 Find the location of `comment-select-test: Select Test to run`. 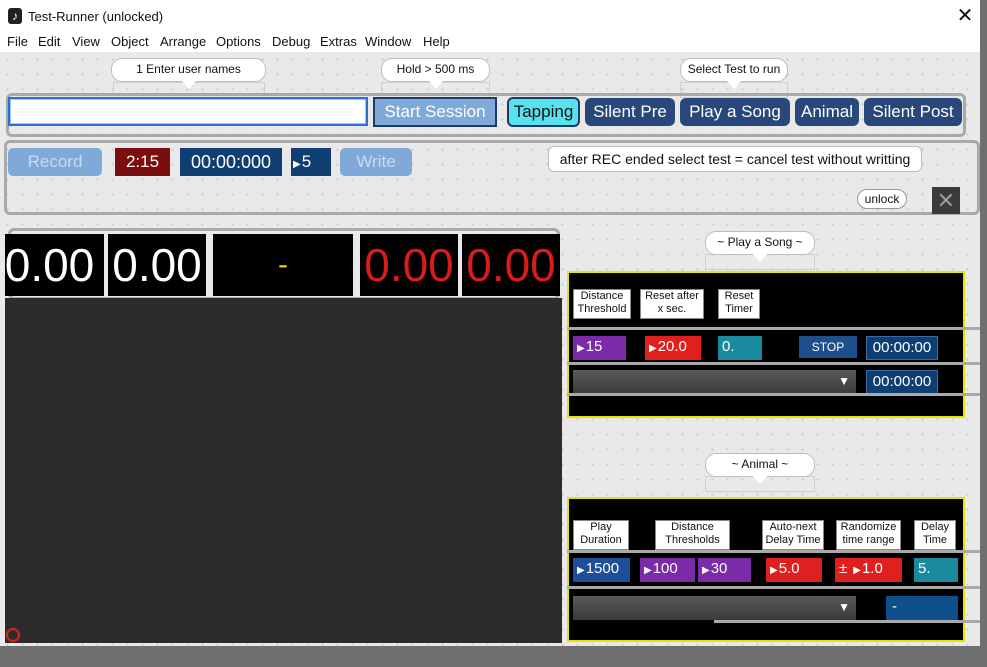

comment-select-test: Select Test to run is located at coordinates (734, 73).